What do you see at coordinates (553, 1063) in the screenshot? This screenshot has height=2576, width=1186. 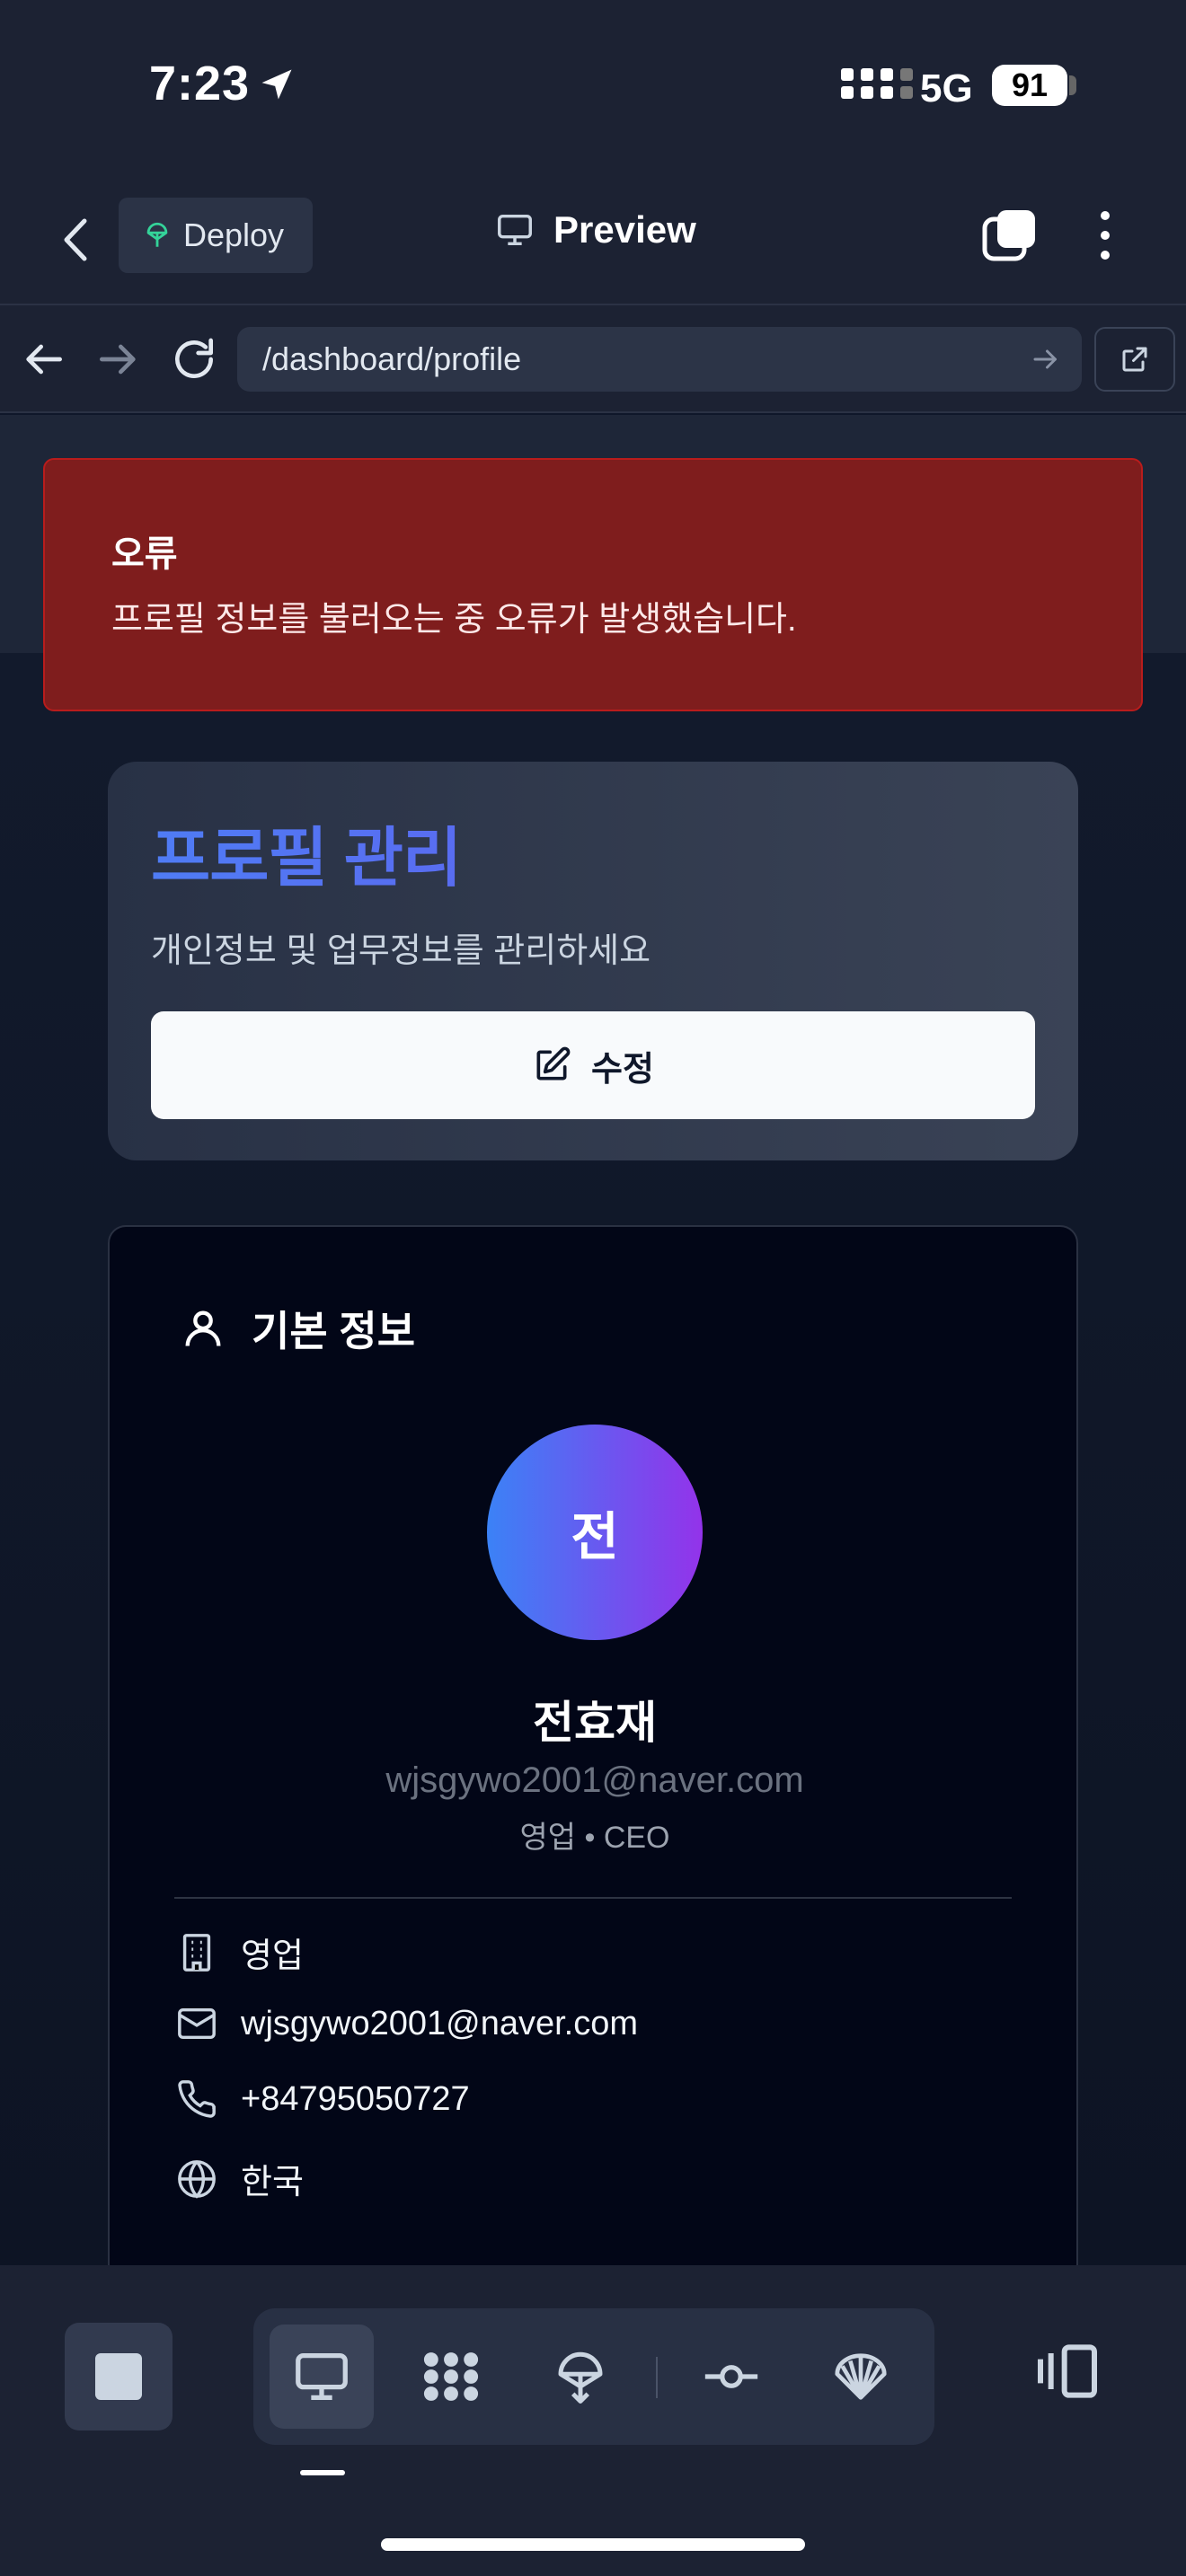 I see `edit-icon` at bounding box center [553, 1063].